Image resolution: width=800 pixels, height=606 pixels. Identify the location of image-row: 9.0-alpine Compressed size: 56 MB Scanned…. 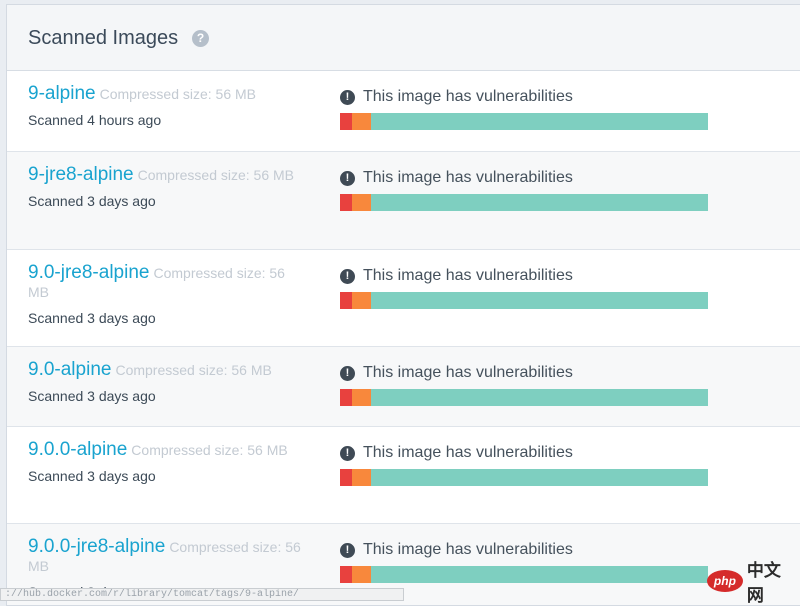
(403, 387).